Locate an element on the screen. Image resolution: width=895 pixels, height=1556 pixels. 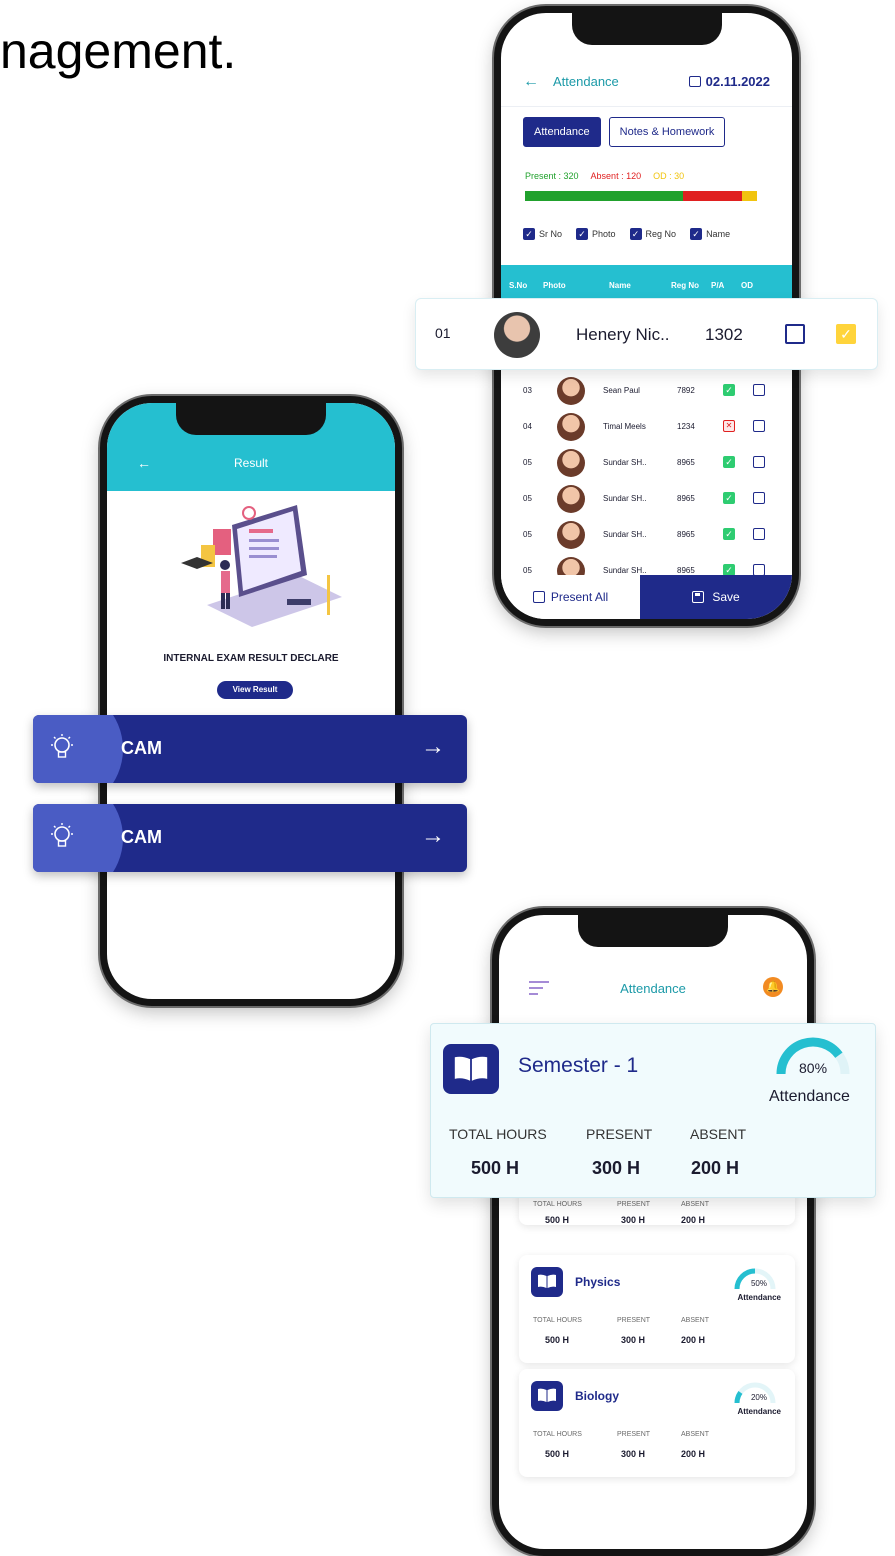
filter-checkbox: ✓ Photo is located at coordinates (596, 234).